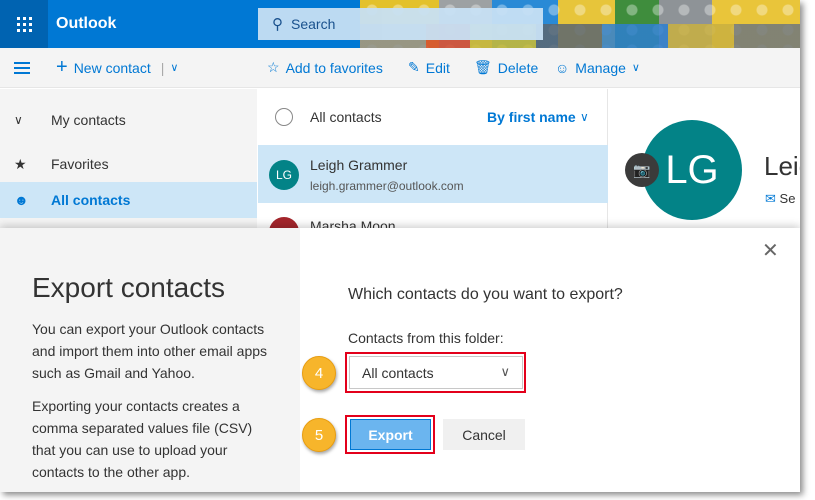 The width and height of the screenshot is (815, 500). I want to click on manage-label: Manage, so click(600, 67).